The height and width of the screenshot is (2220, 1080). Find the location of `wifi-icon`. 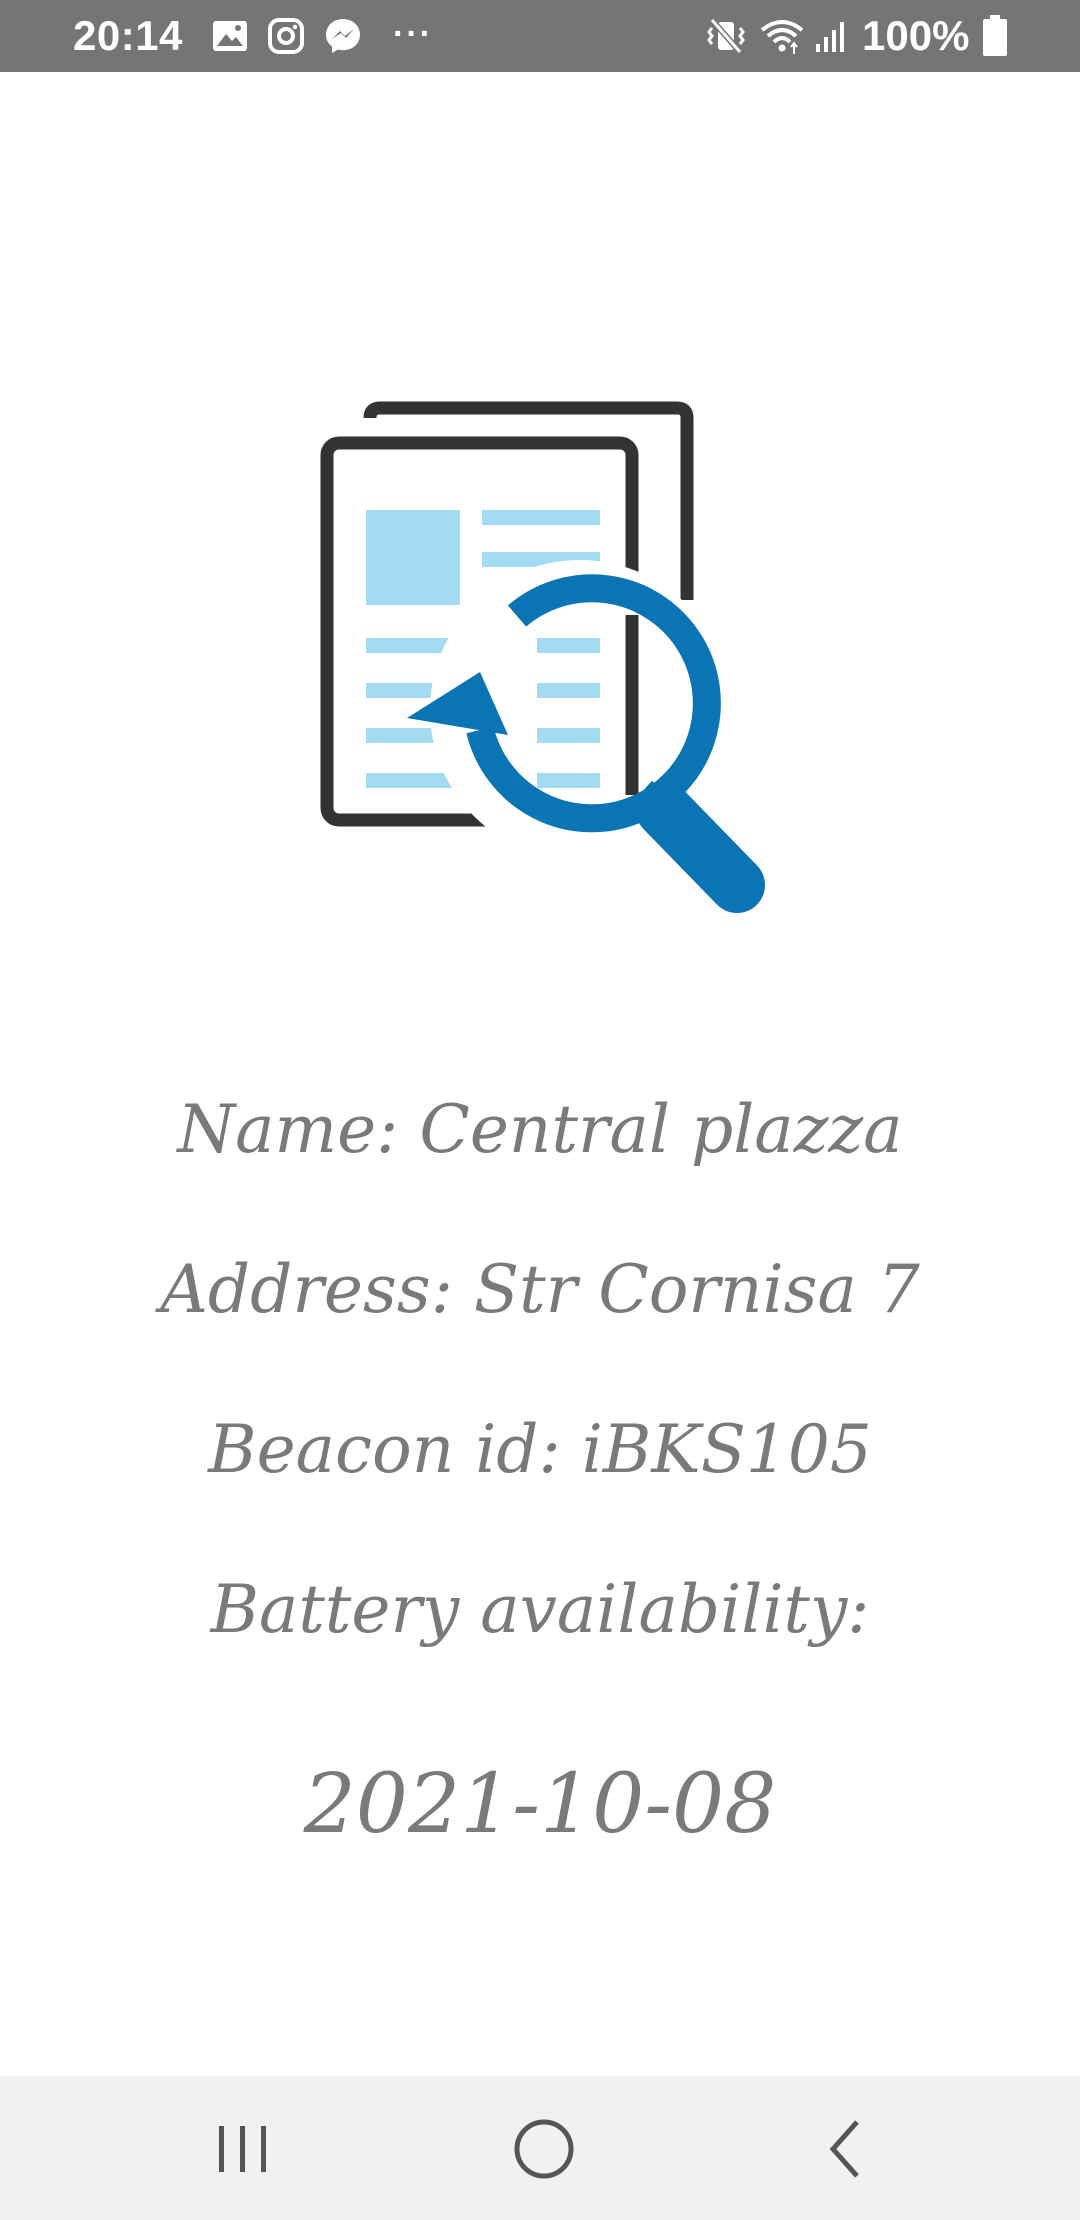

wifi-icon is located at coordinates (782, 37).